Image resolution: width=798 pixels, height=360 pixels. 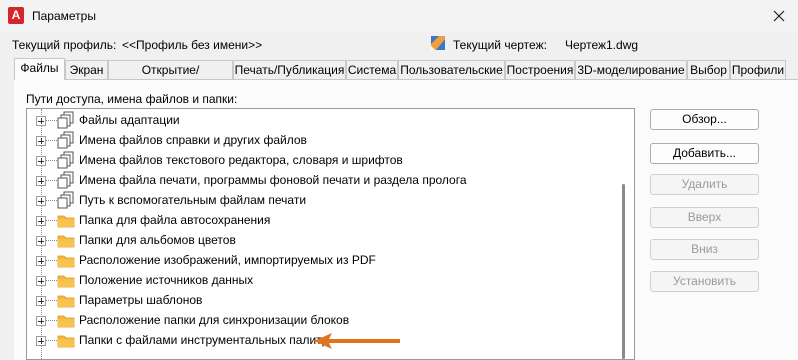 I want to click on tree-item: Имена файлов справки и других файлов, so click(x=322, y=140).